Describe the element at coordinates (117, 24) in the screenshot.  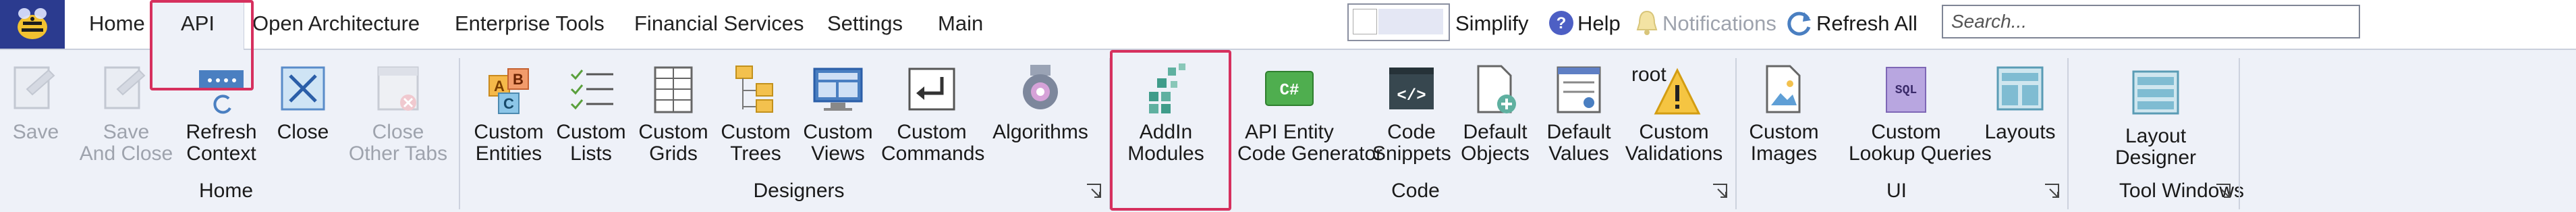
I see `tab-home: Home` at that location.